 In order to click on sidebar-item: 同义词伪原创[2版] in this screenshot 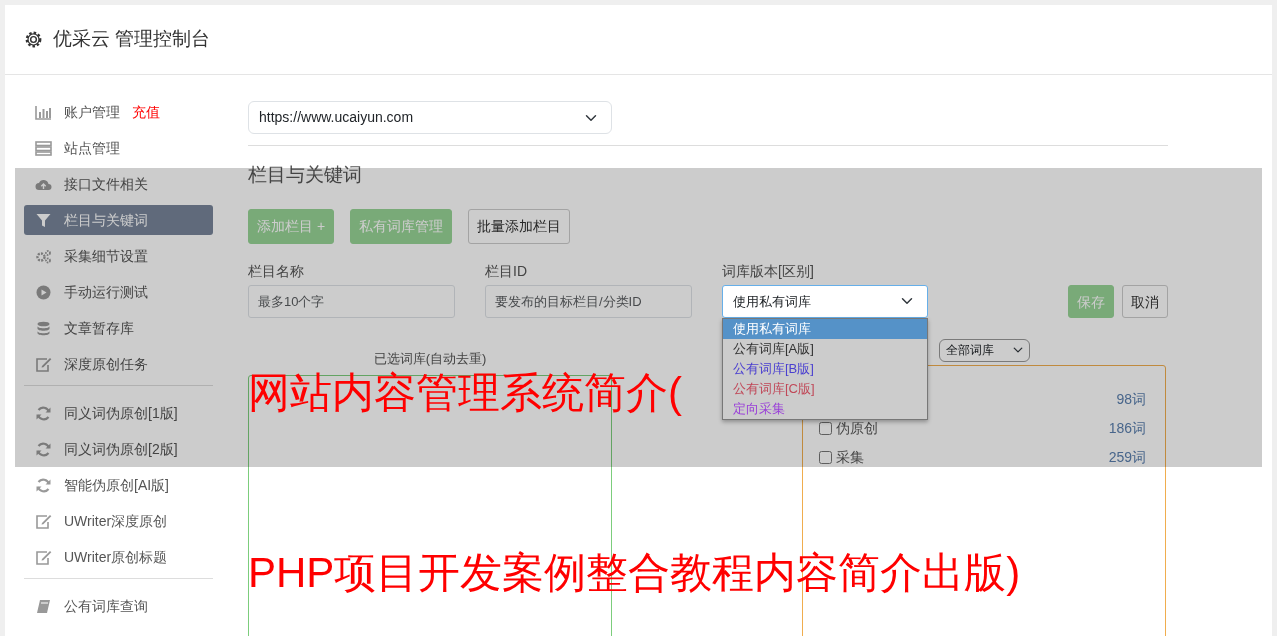, I will do `click(118, 449)`.